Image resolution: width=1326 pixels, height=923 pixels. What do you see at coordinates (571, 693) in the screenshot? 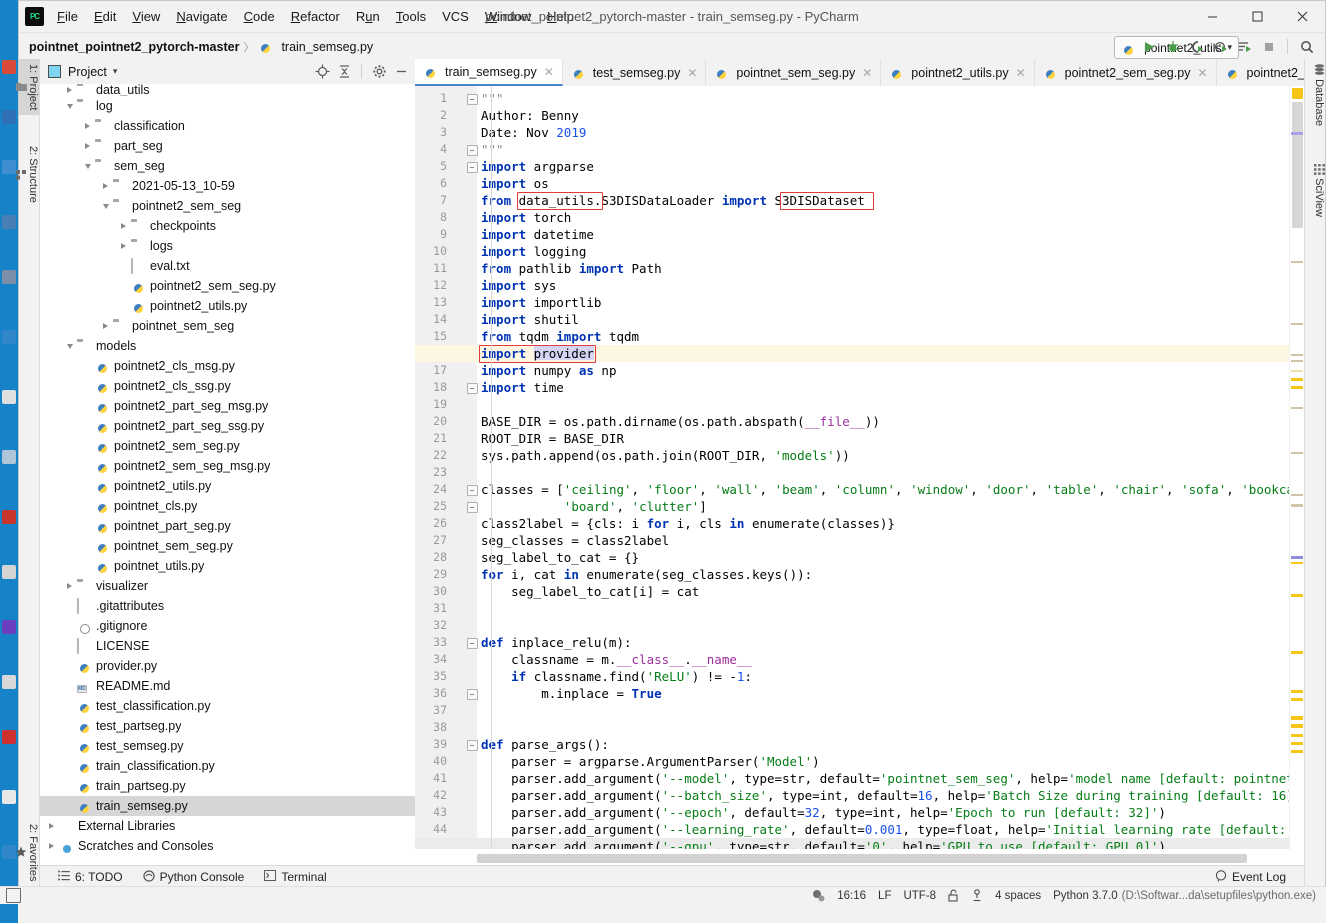
I see `code-line: m.inplace = True` at bounding box center [571, 693].